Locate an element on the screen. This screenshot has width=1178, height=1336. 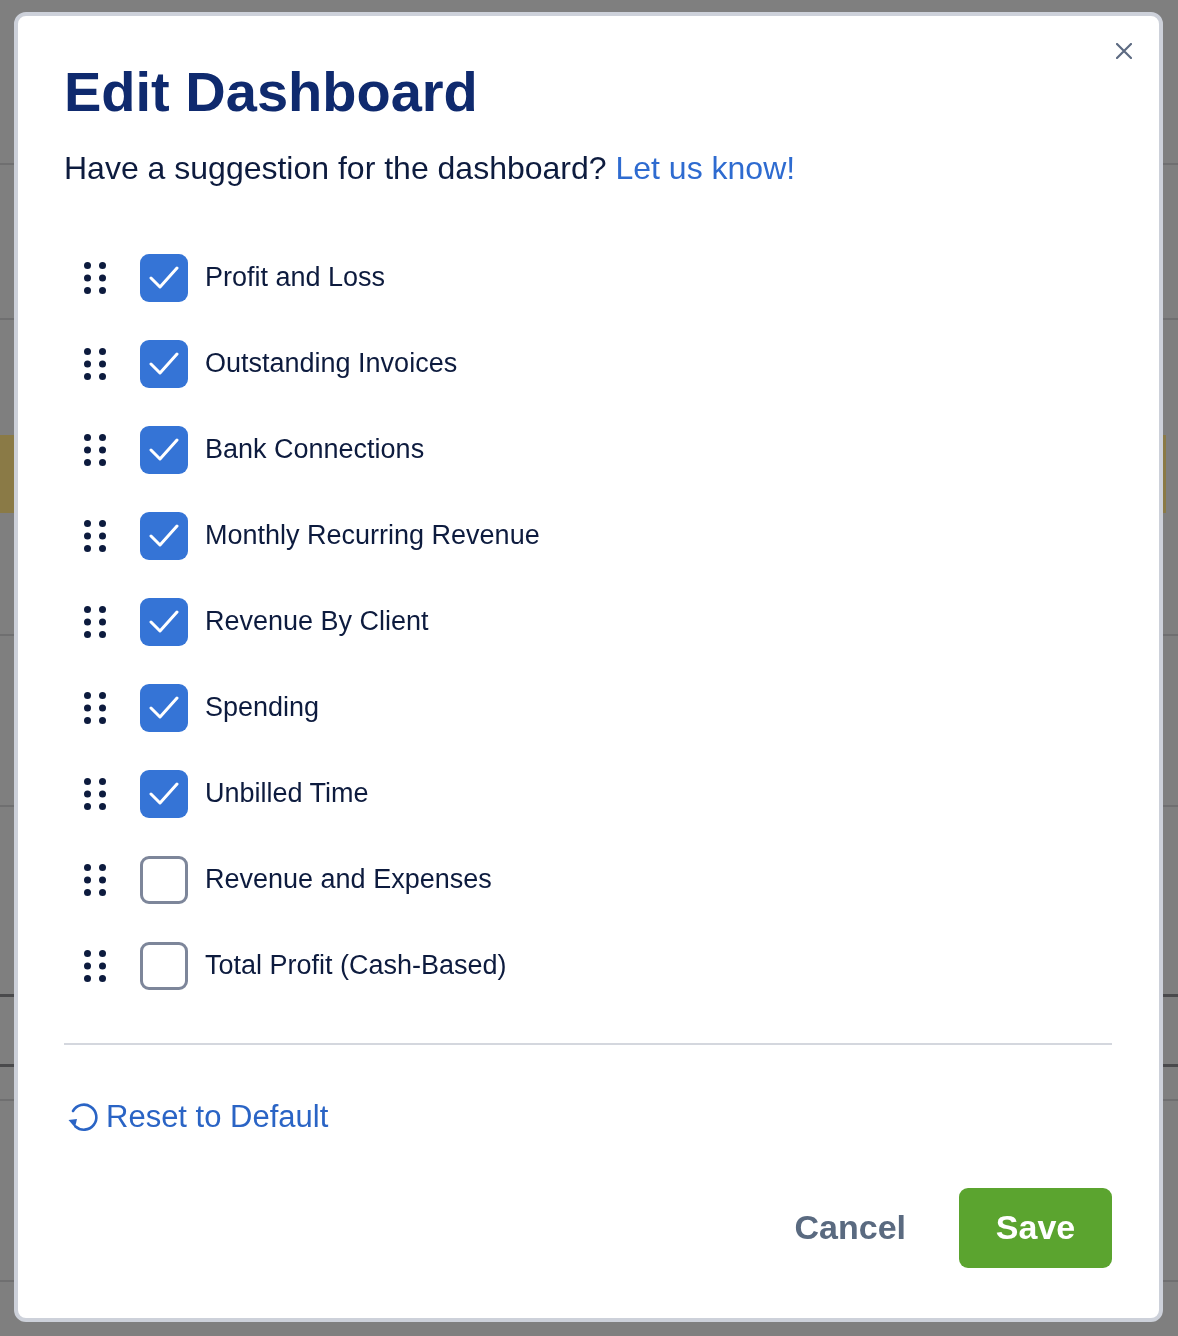
suggestion-text: Have a suggestion for the dashboard? Let us know! is located at coordinates (430, 168).